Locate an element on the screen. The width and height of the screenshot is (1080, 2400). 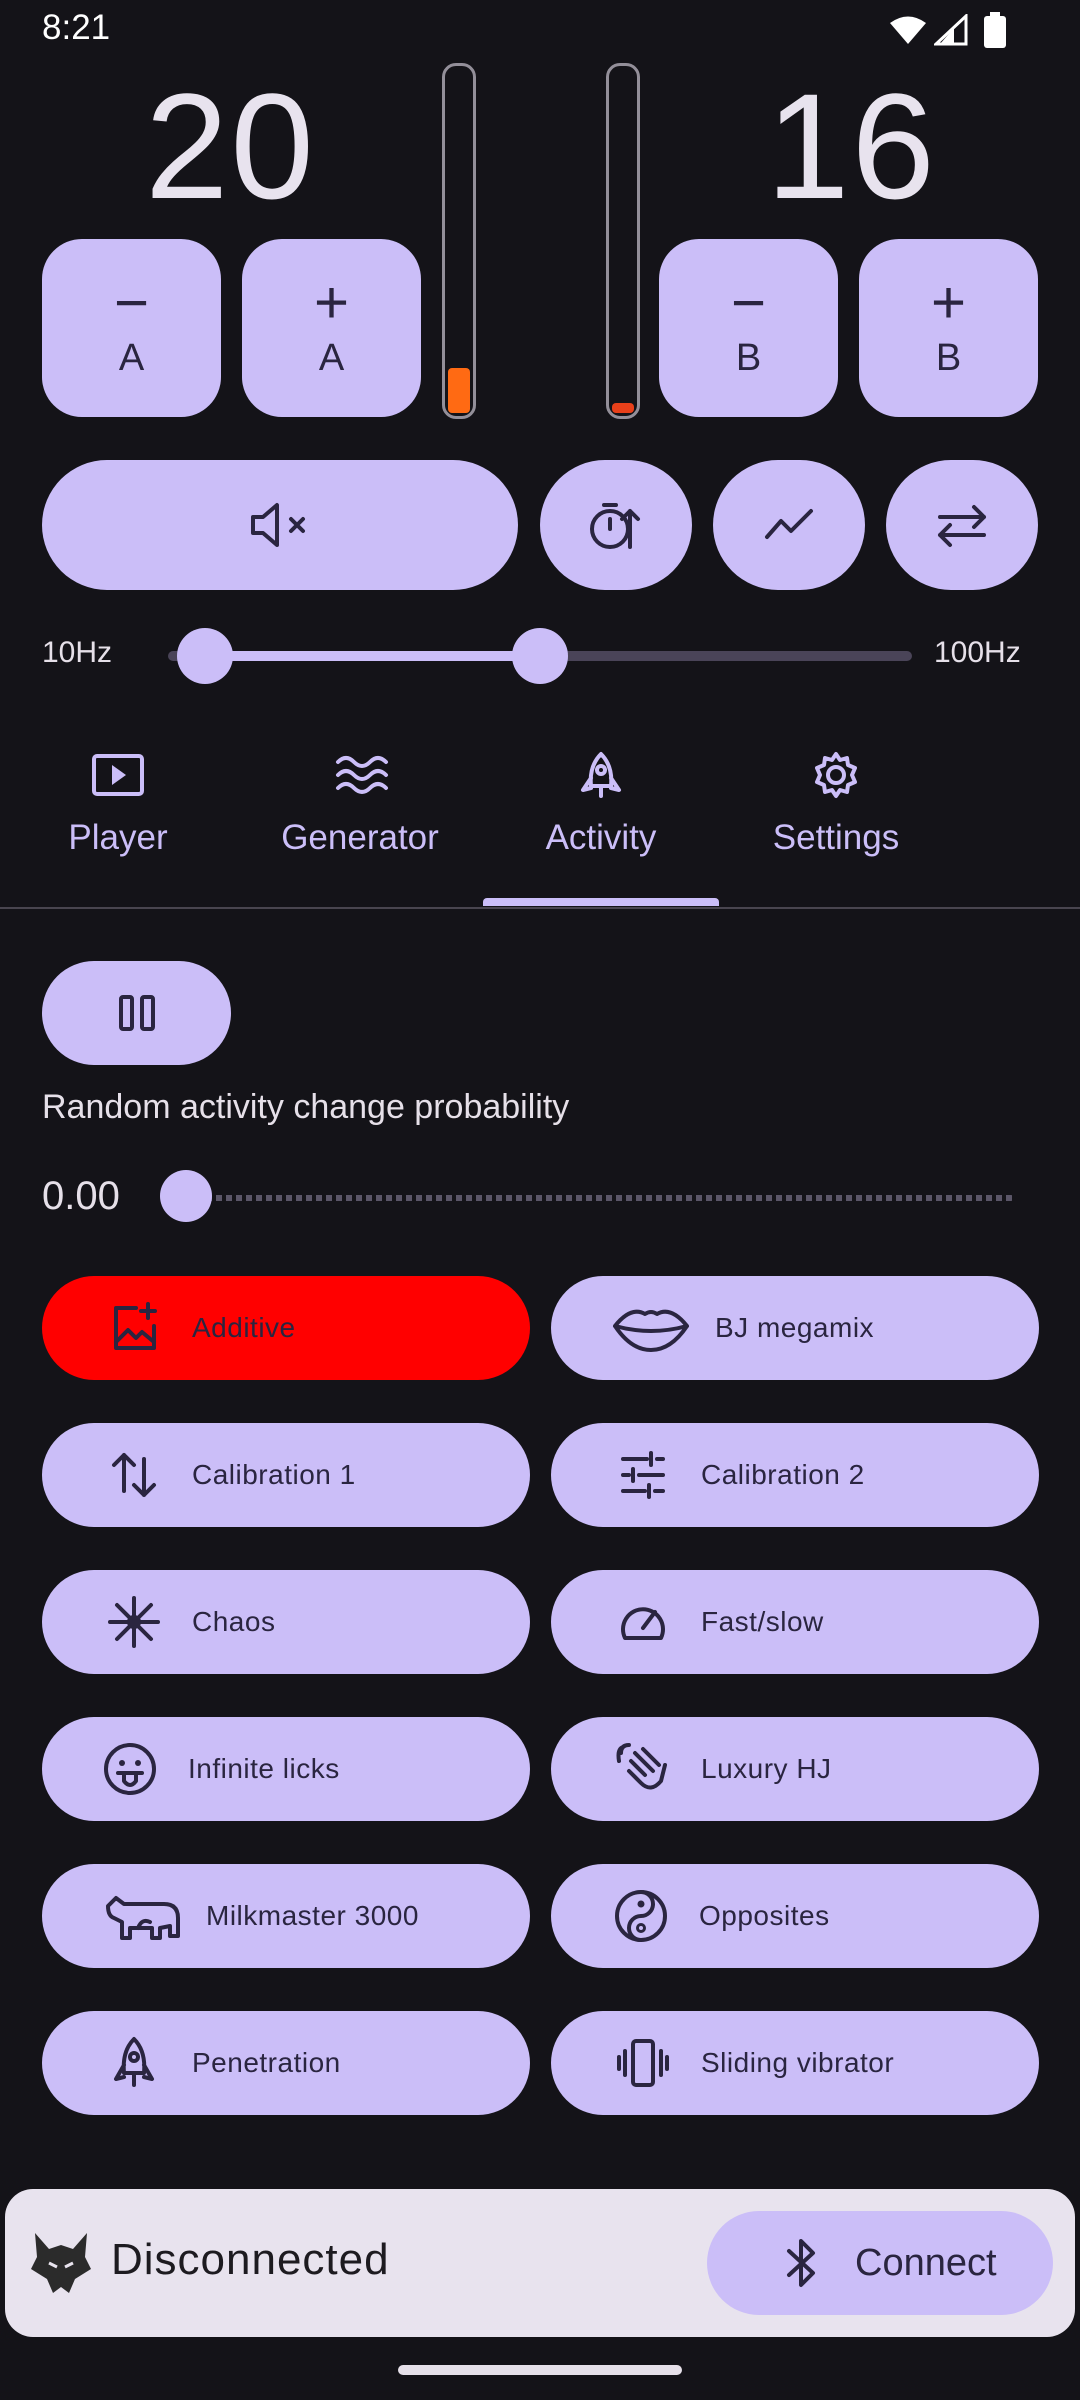
connect-button: Connect is located at coordinates (880, 2263).